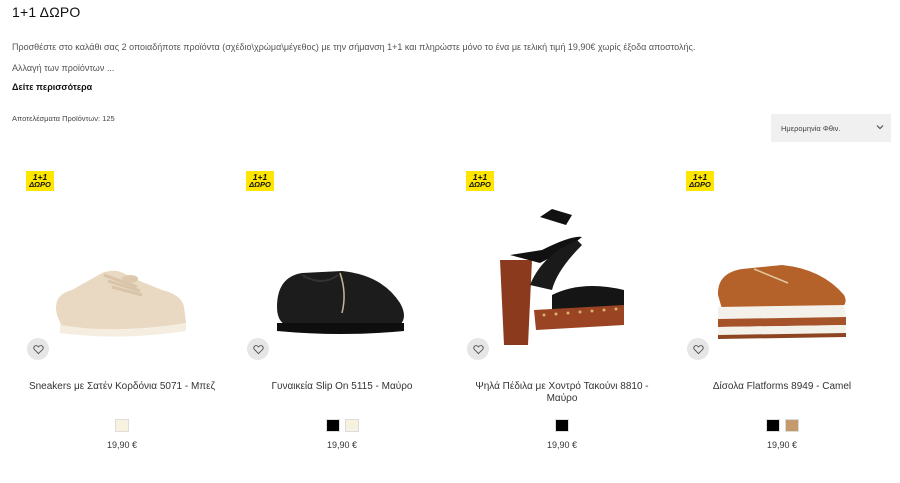  What do you see at coordinates (342, 387) in the screenshot?
I see `product-name: Γυναικεία Slip On 5115 - Μαύρο` at bounding box center [342, 387].